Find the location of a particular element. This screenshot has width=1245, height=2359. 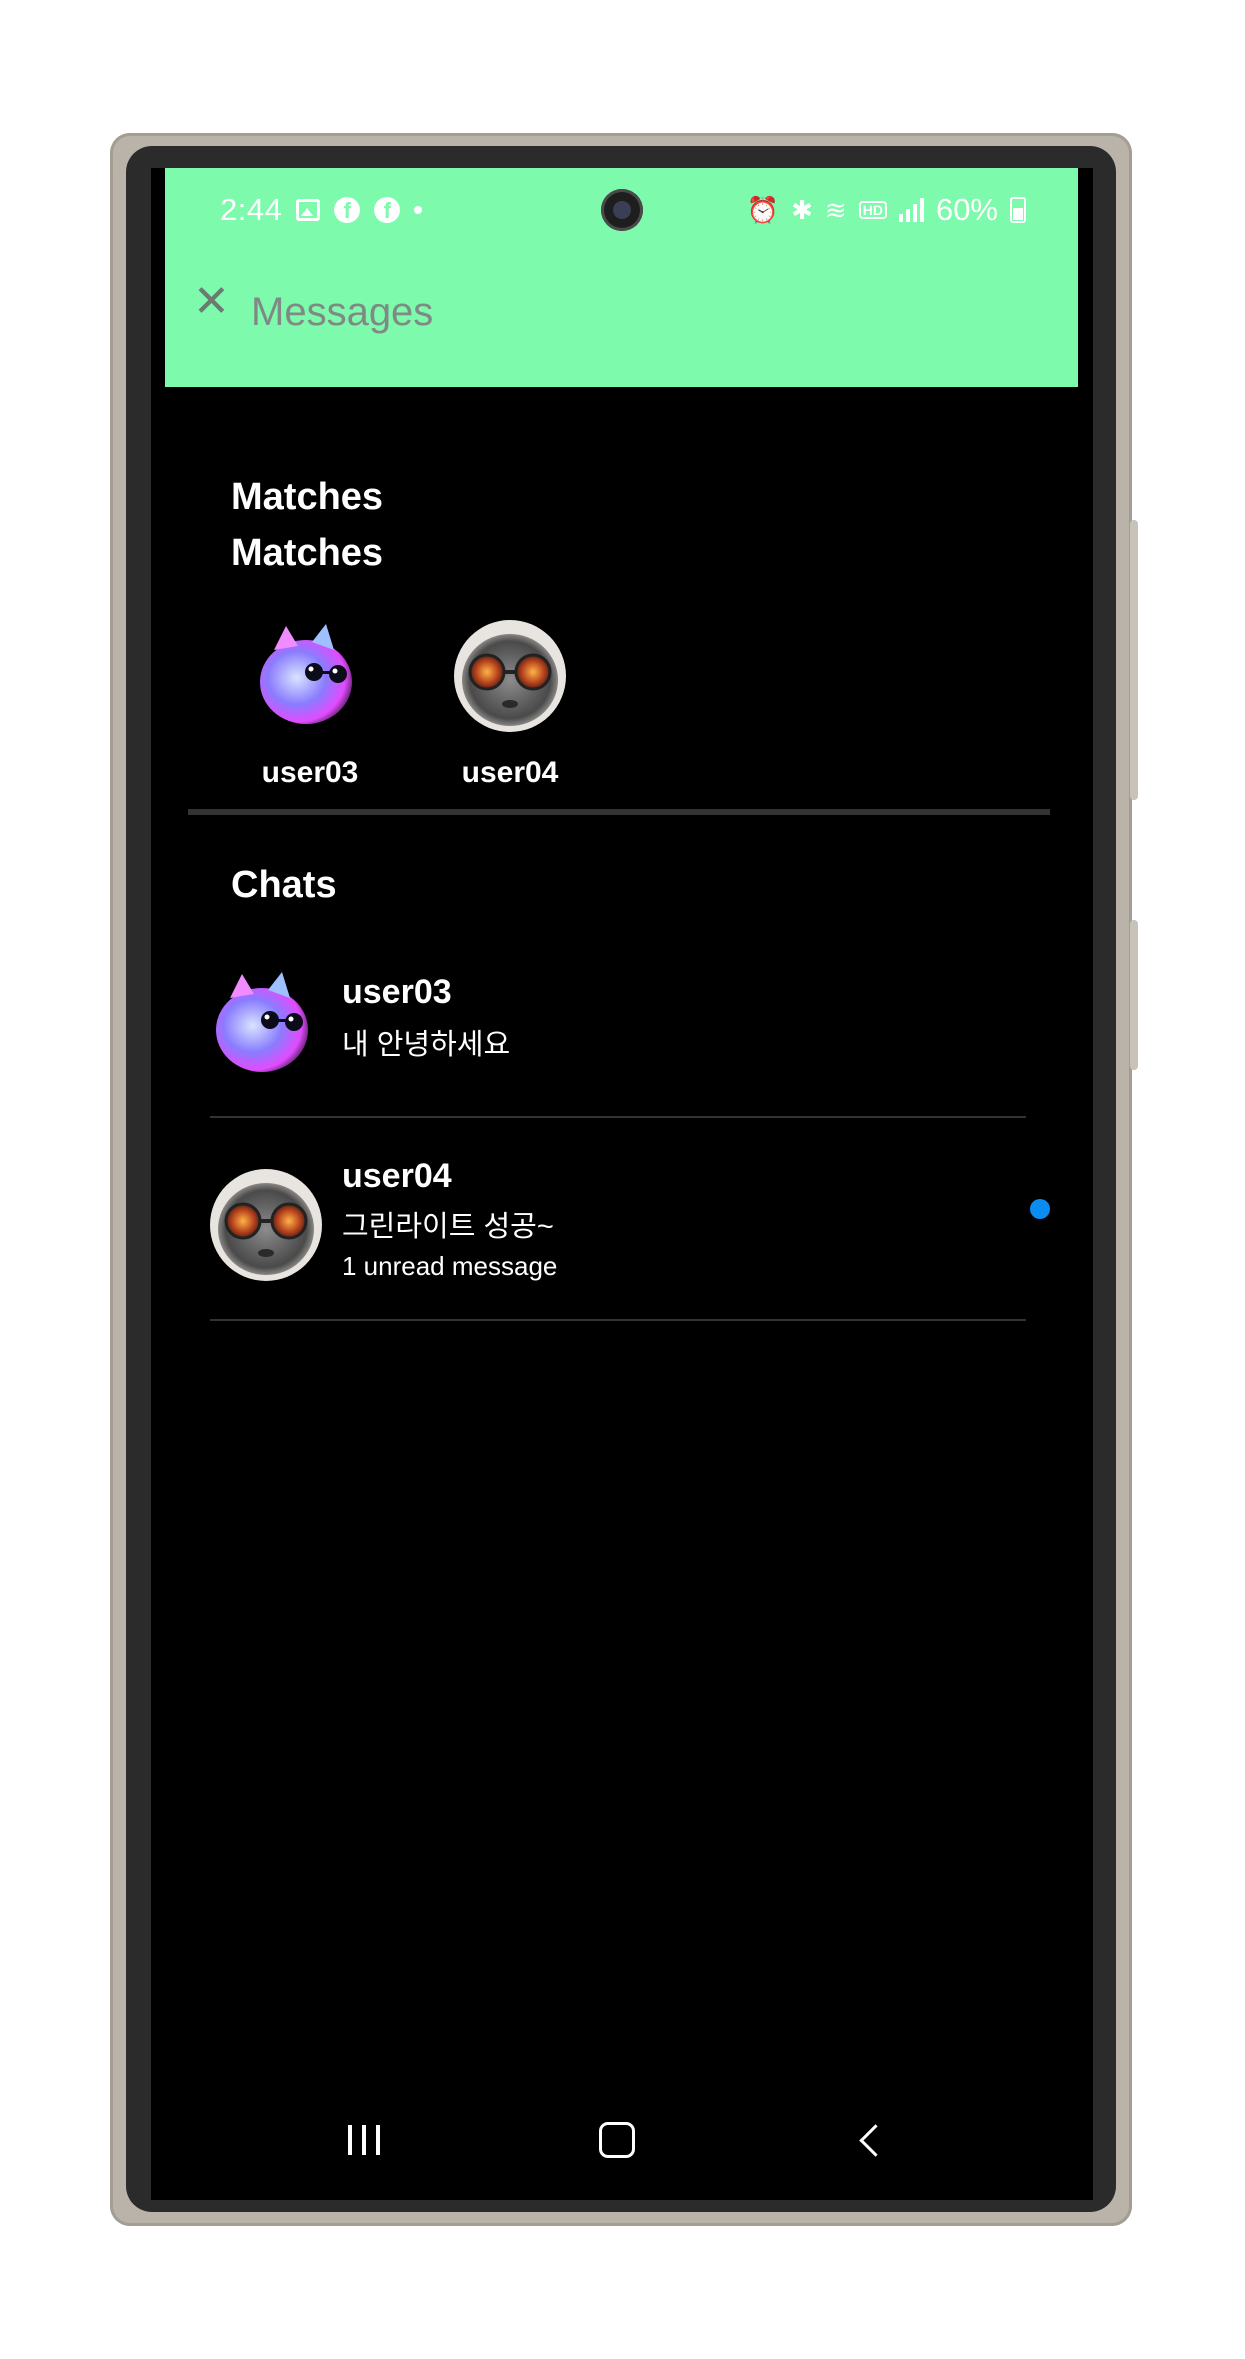

home-button is located at coordinates (617, 2140).